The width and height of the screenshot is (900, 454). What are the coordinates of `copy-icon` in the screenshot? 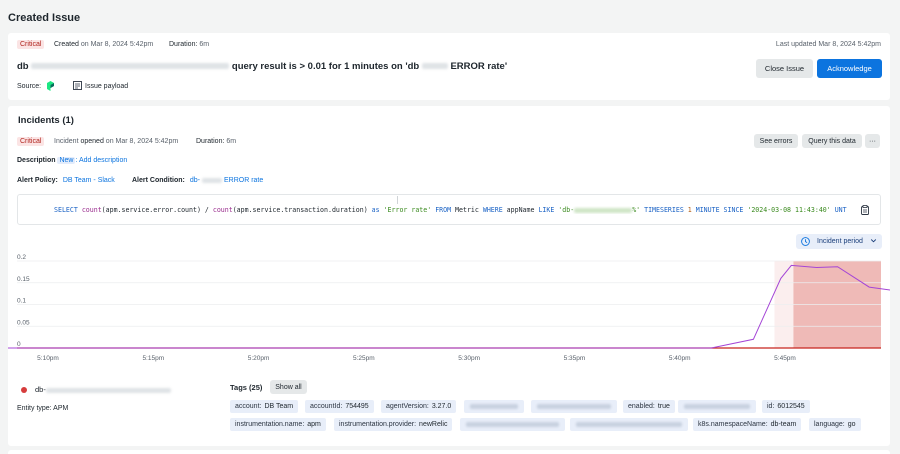 It's located at (865, 211).